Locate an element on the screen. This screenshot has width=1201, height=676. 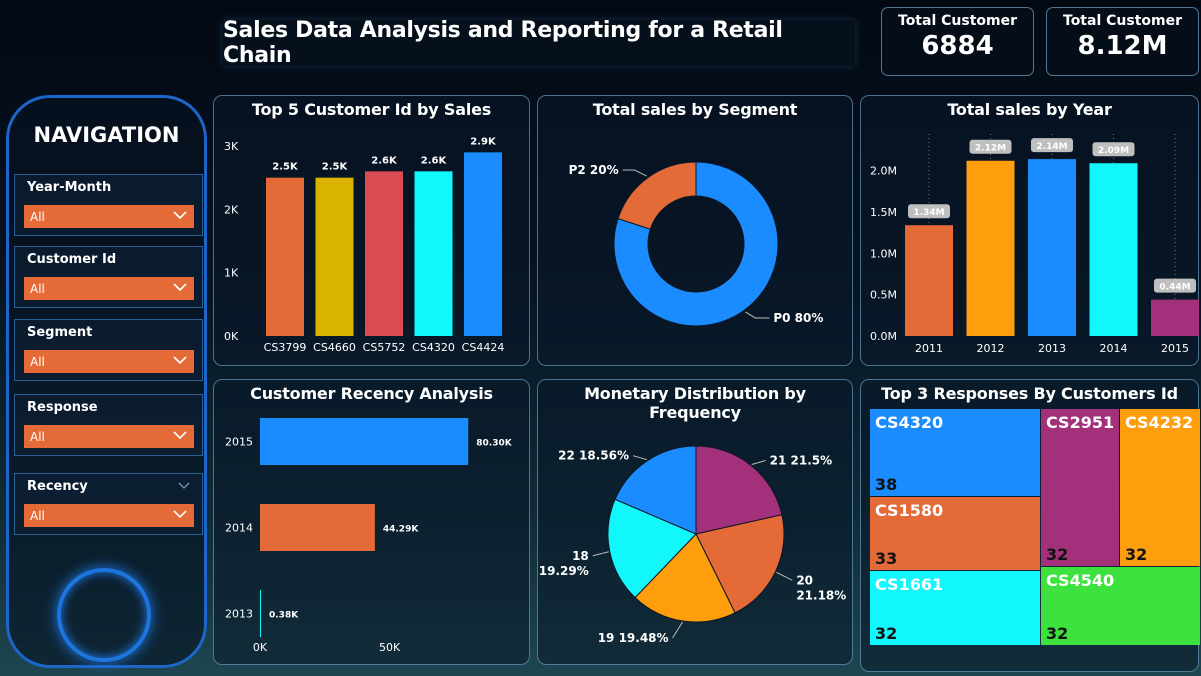
segment-donut-chart: P0 80% P2 20% is located at coordinates (696, 244).